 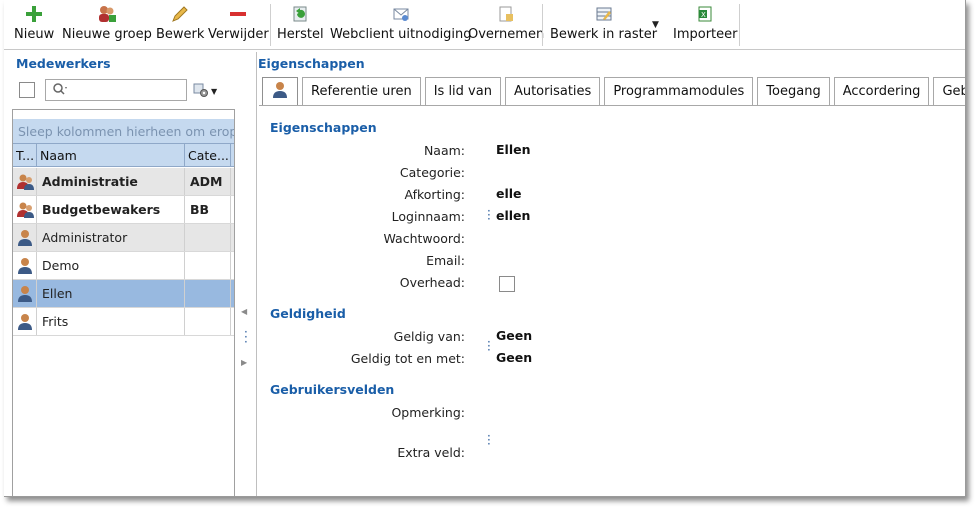 What do you see at coordinates (300, 14) in the screenshot?
I see `restore-icon` at bounding box center [300, 14].